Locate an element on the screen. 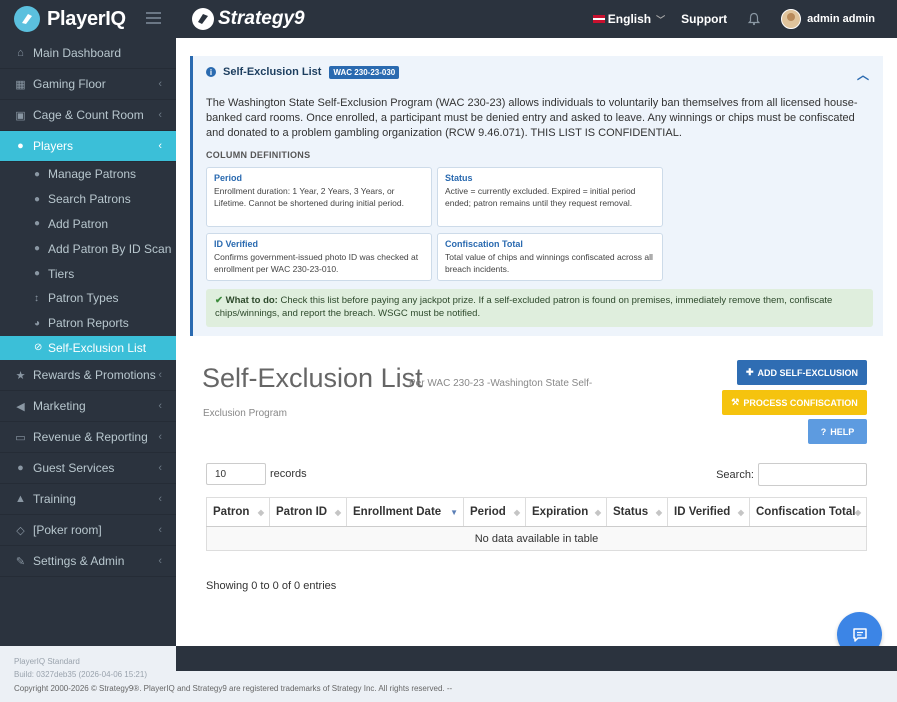 This screenshot has width=897, height=702. column-header-patron-id: Patron ID ◆ is located at coordinates (308, 512).